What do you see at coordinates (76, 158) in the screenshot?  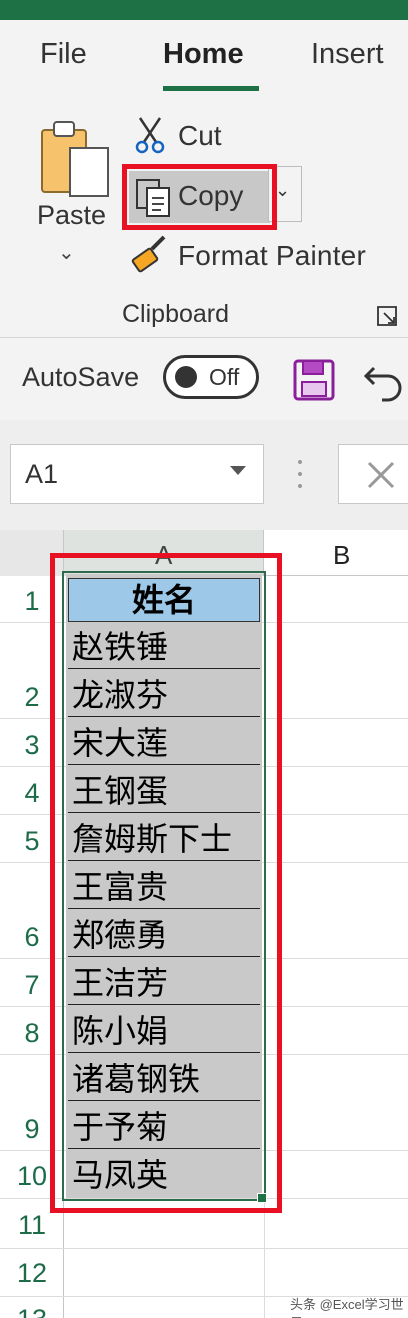 I see `paste-icon` at bounding box center [76, 158].